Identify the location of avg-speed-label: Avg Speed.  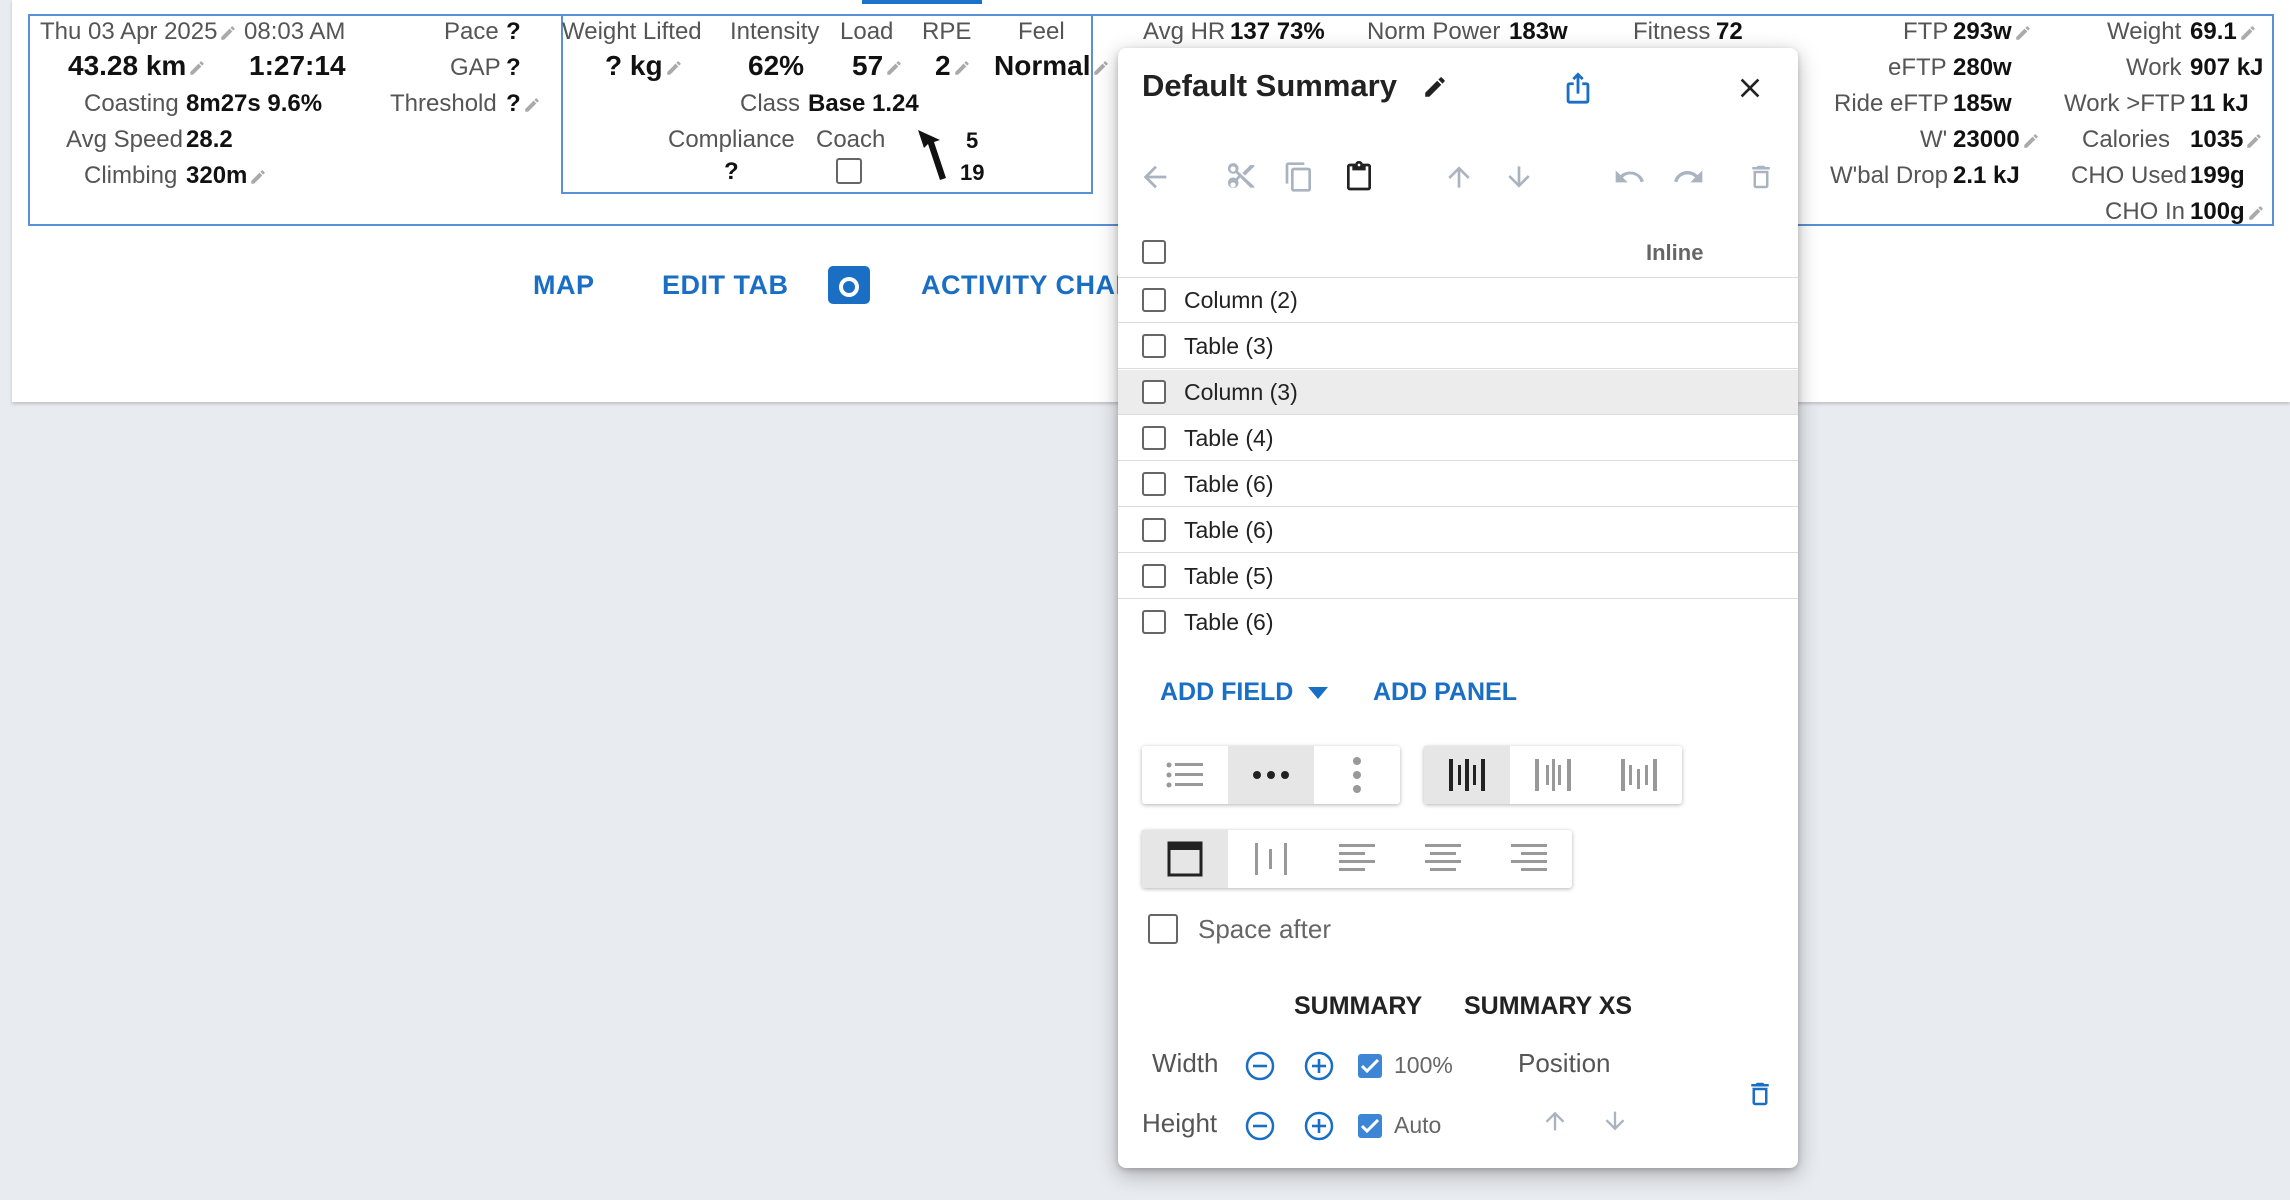
(124, 139).